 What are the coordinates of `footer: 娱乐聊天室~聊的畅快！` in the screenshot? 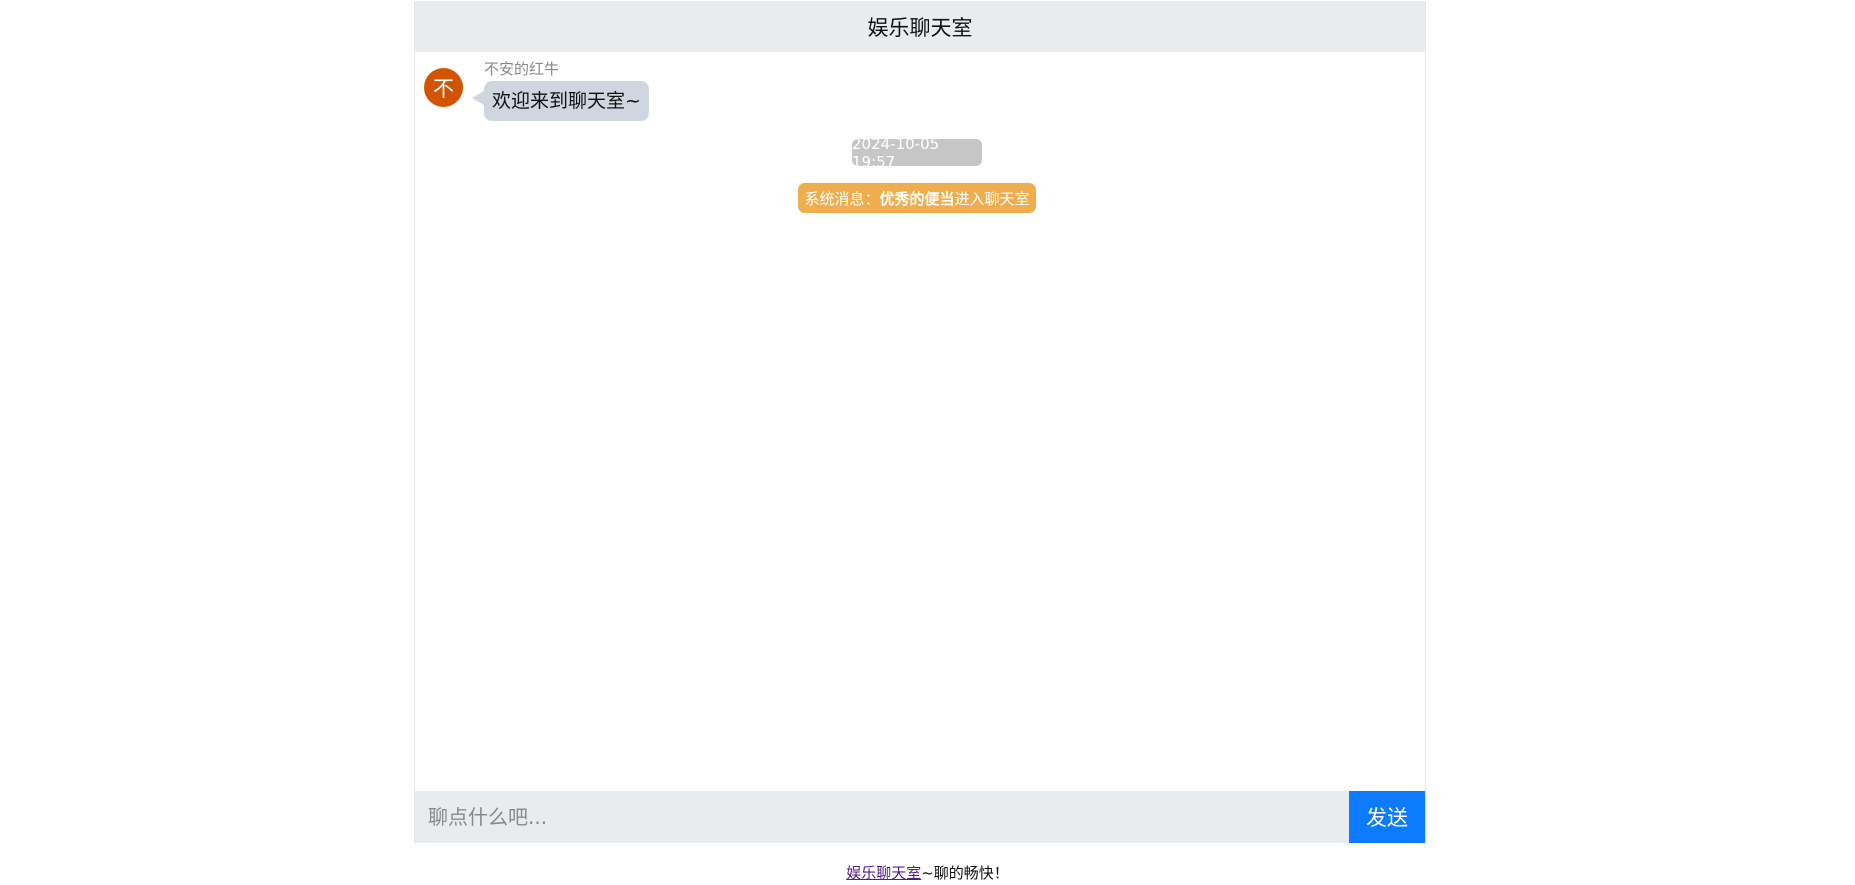 It's located at (927, 872).